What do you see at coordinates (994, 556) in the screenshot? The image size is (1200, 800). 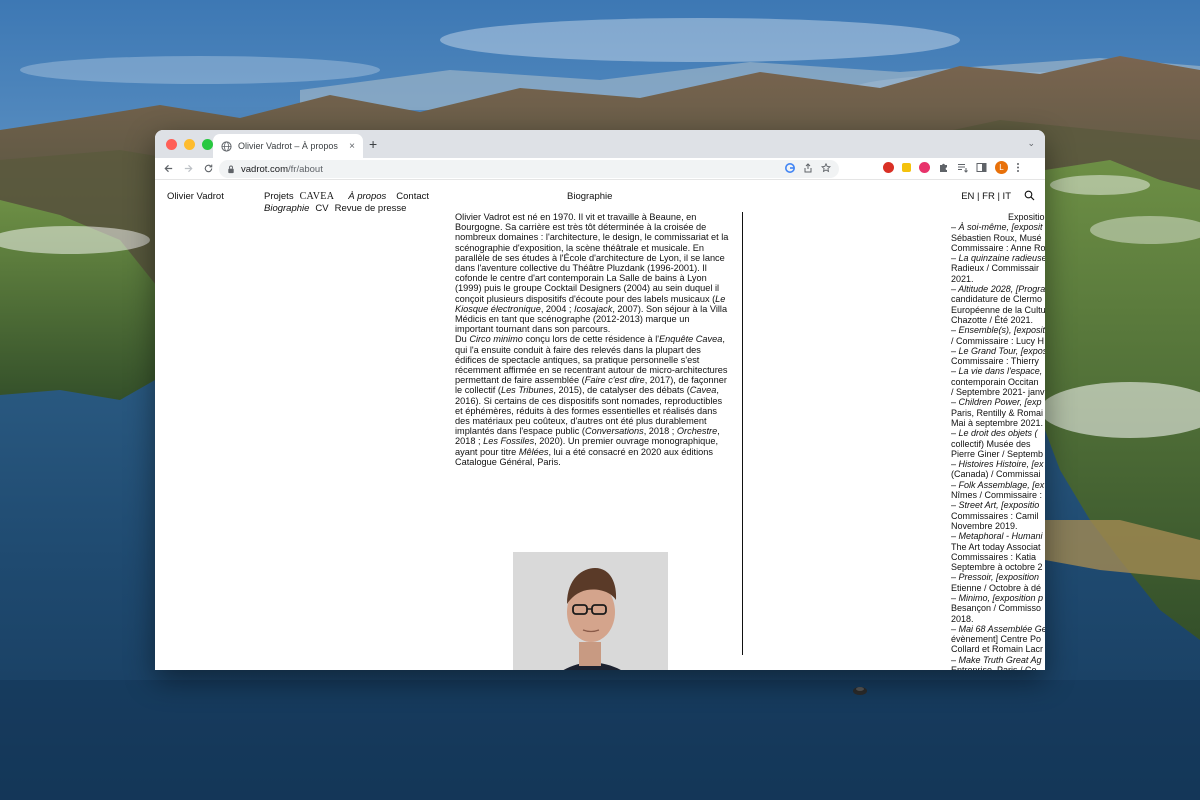 I see `exhibition-line: Commissaires : Katia` at bounding box center [994, 556].